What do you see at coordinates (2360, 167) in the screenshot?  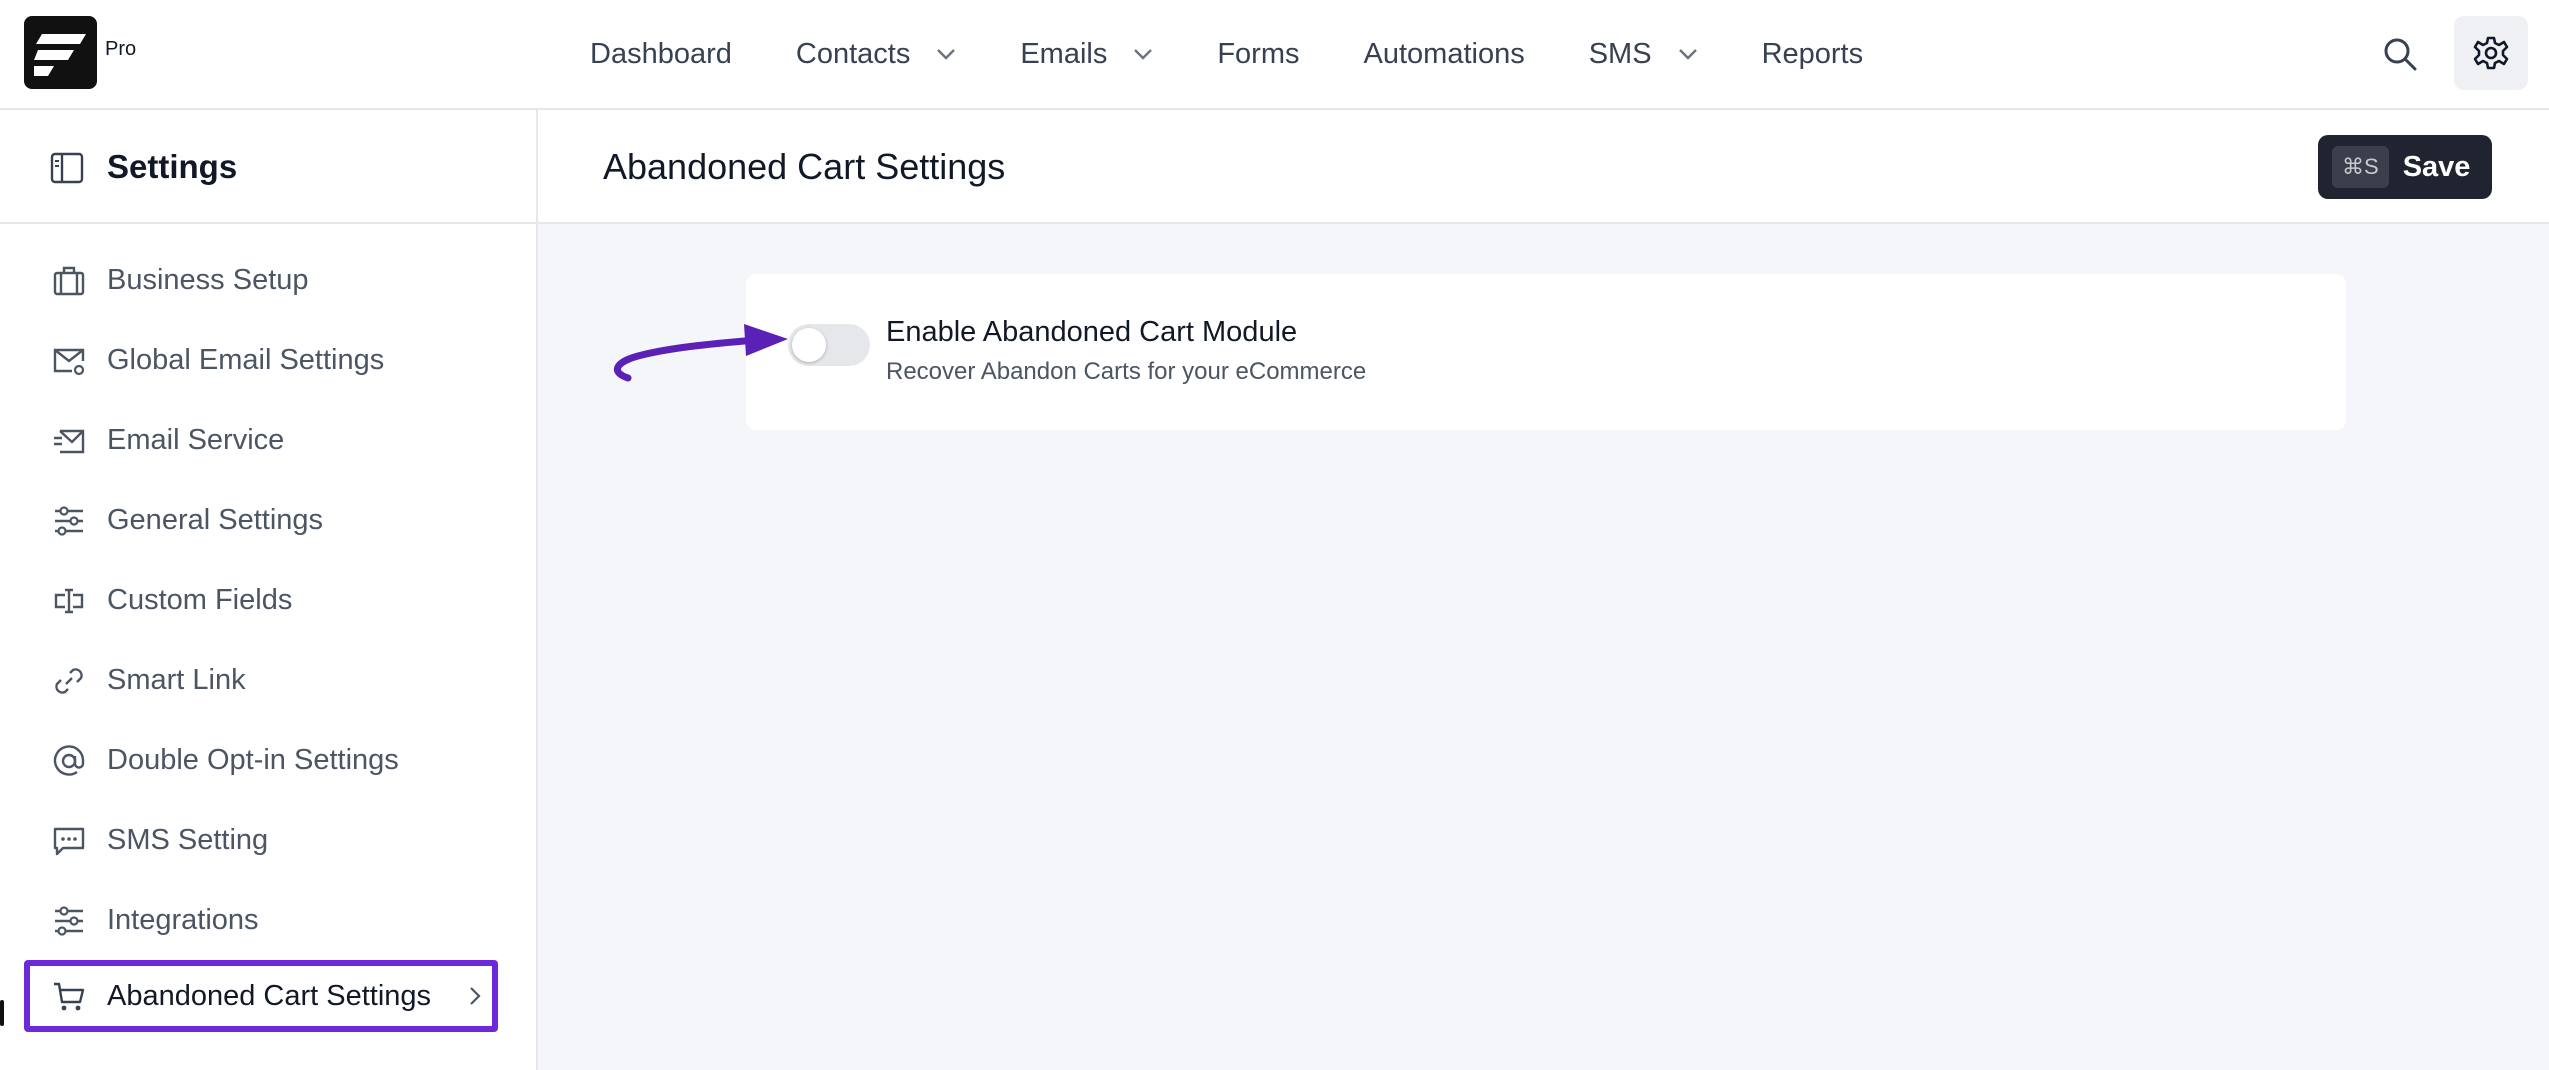 I see `save-shortcut-hint: ⌘S` at bounding box center [2360, 167].